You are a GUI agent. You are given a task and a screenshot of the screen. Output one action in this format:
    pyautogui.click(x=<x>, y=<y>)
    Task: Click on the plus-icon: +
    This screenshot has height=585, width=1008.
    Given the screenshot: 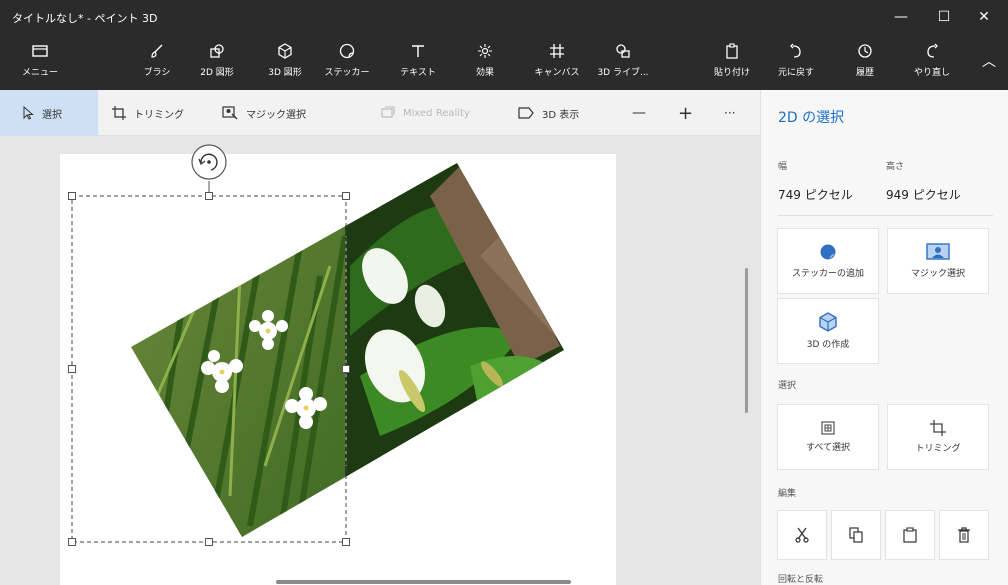 What is the action you would take?
    pyautogui.click(x=686, y=113)
    